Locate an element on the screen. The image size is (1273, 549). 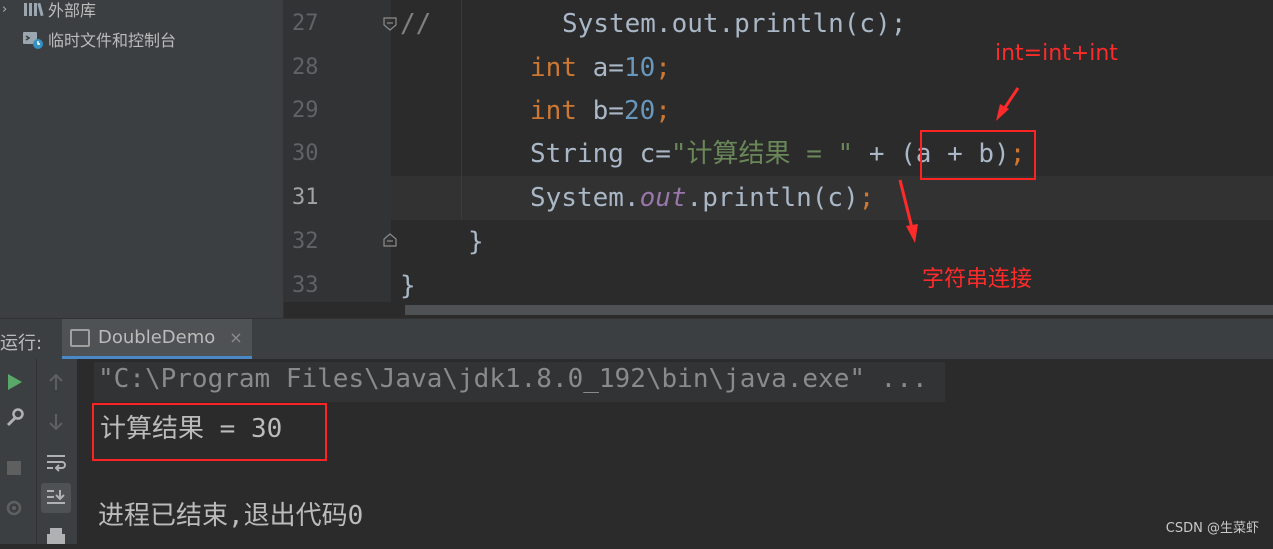
close-icon: × is located at coordinates (235, 337).